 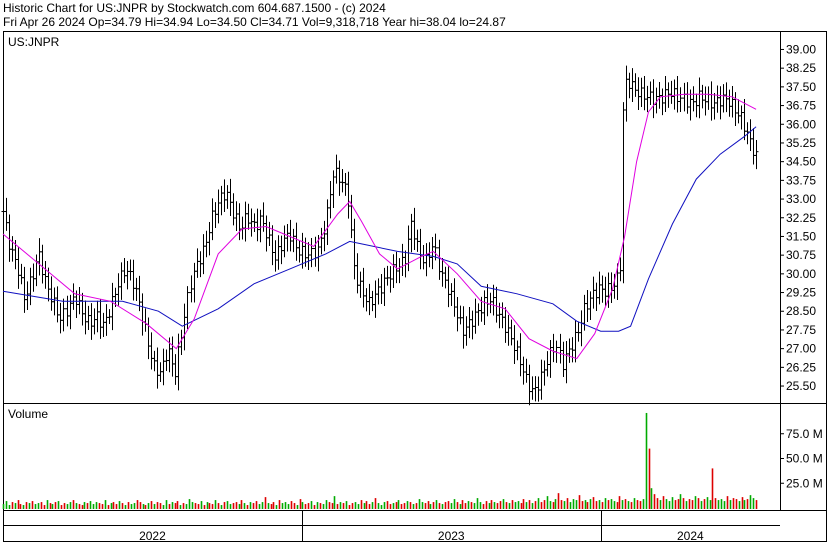 What do you see at coordinates (801, 311) in the screenshot?
I see `price-tick-label: 28.50` at bounding box center [801, 311].